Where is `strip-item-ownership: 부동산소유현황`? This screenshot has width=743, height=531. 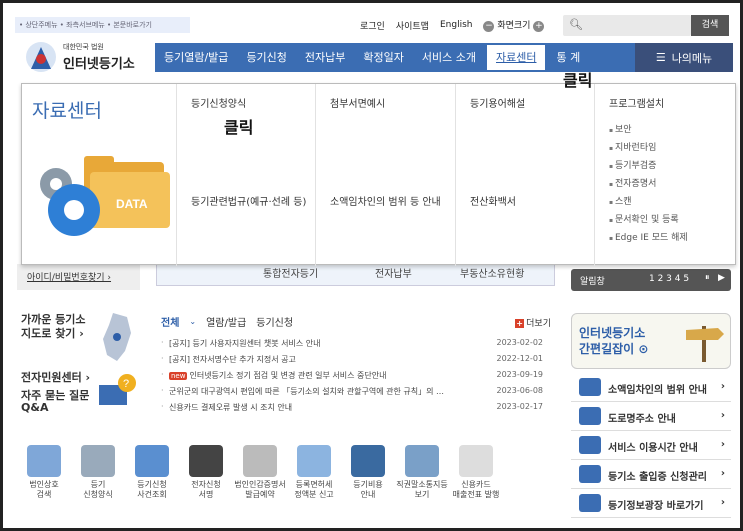 strip-item-ownership: 부동산소유현황 is located at coordinates (492, 272).